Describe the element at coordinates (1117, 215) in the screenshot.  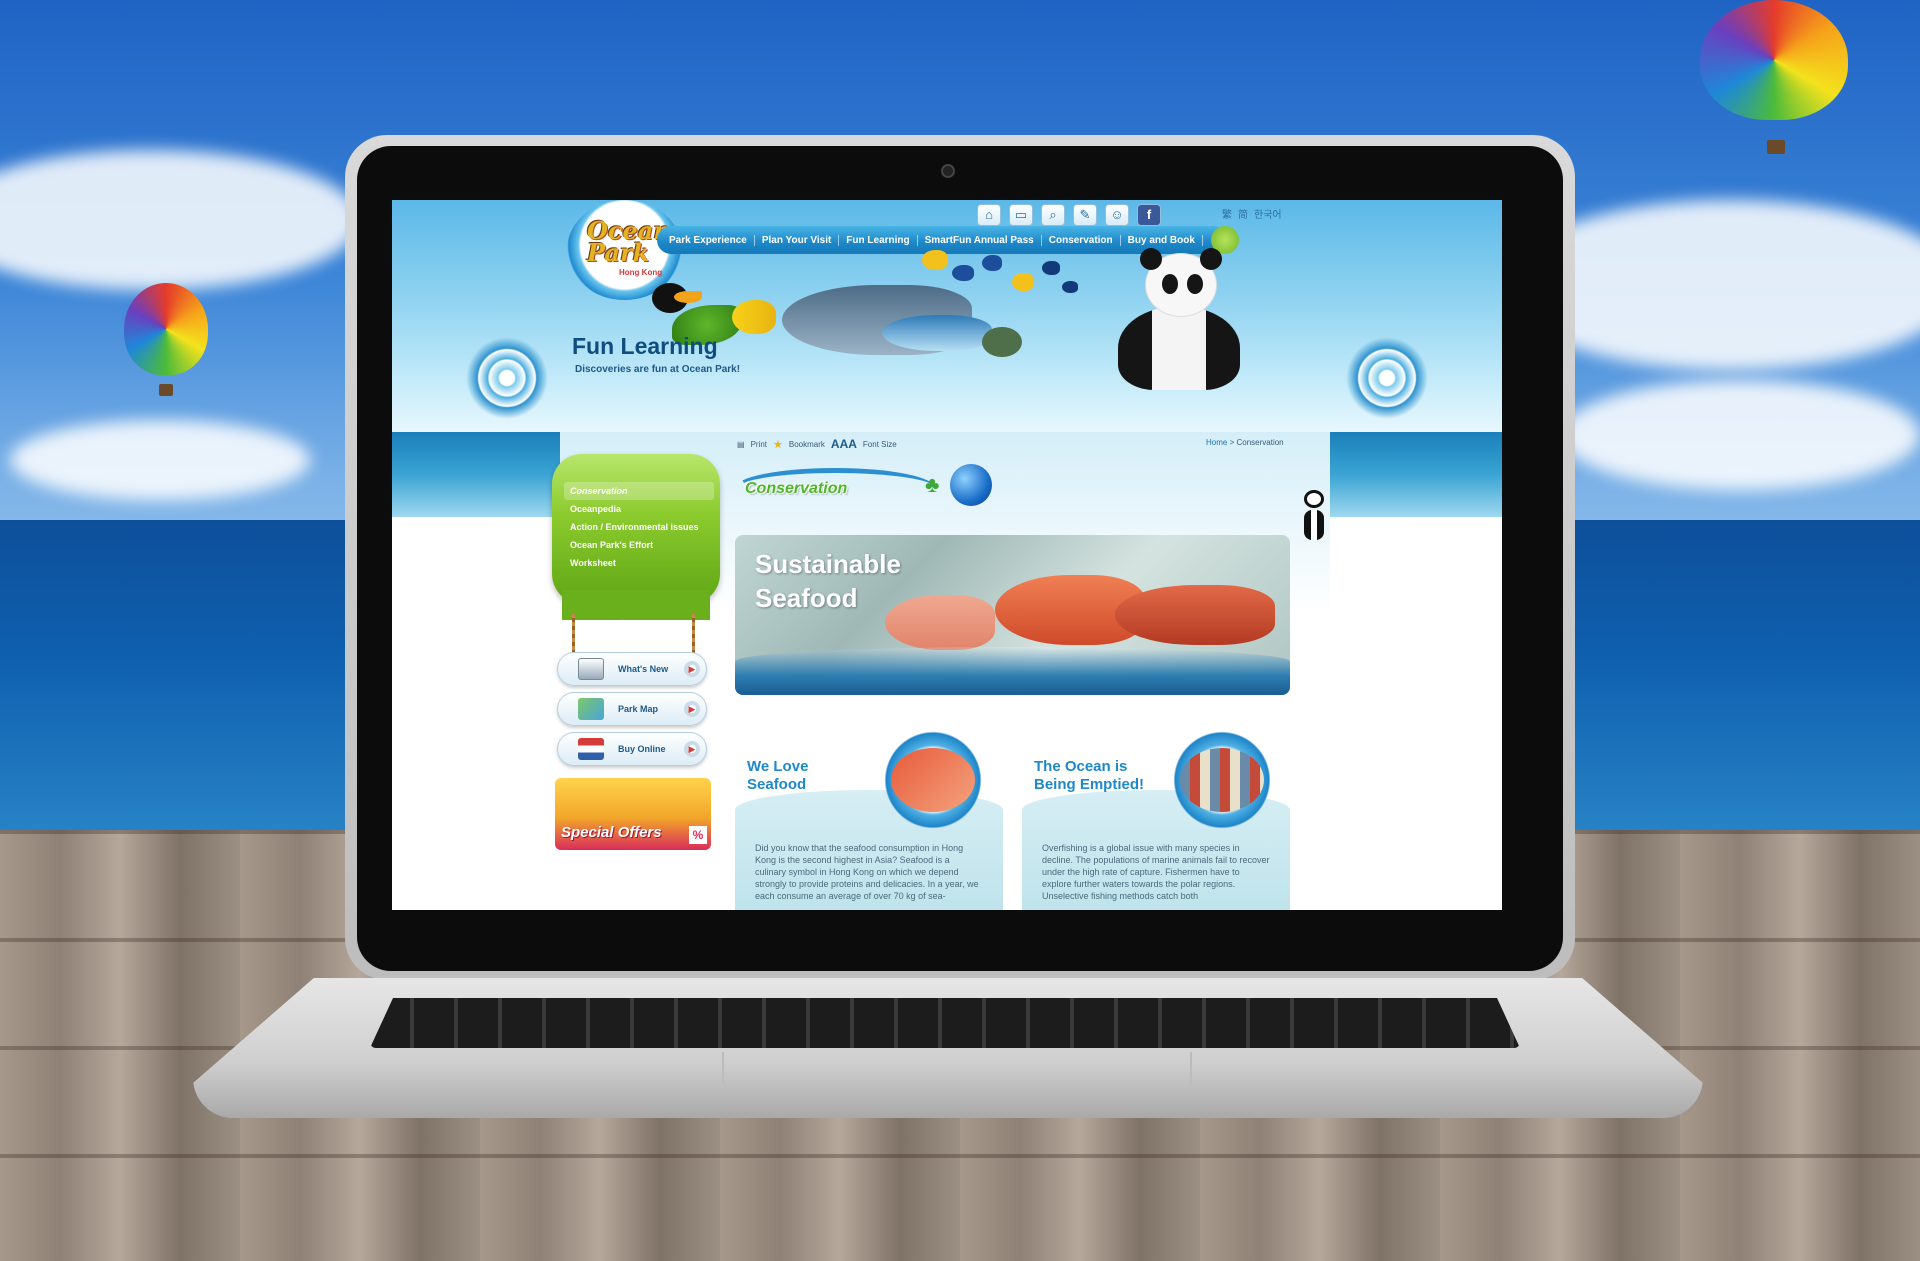
I see `user-icon: ☺` at that location.